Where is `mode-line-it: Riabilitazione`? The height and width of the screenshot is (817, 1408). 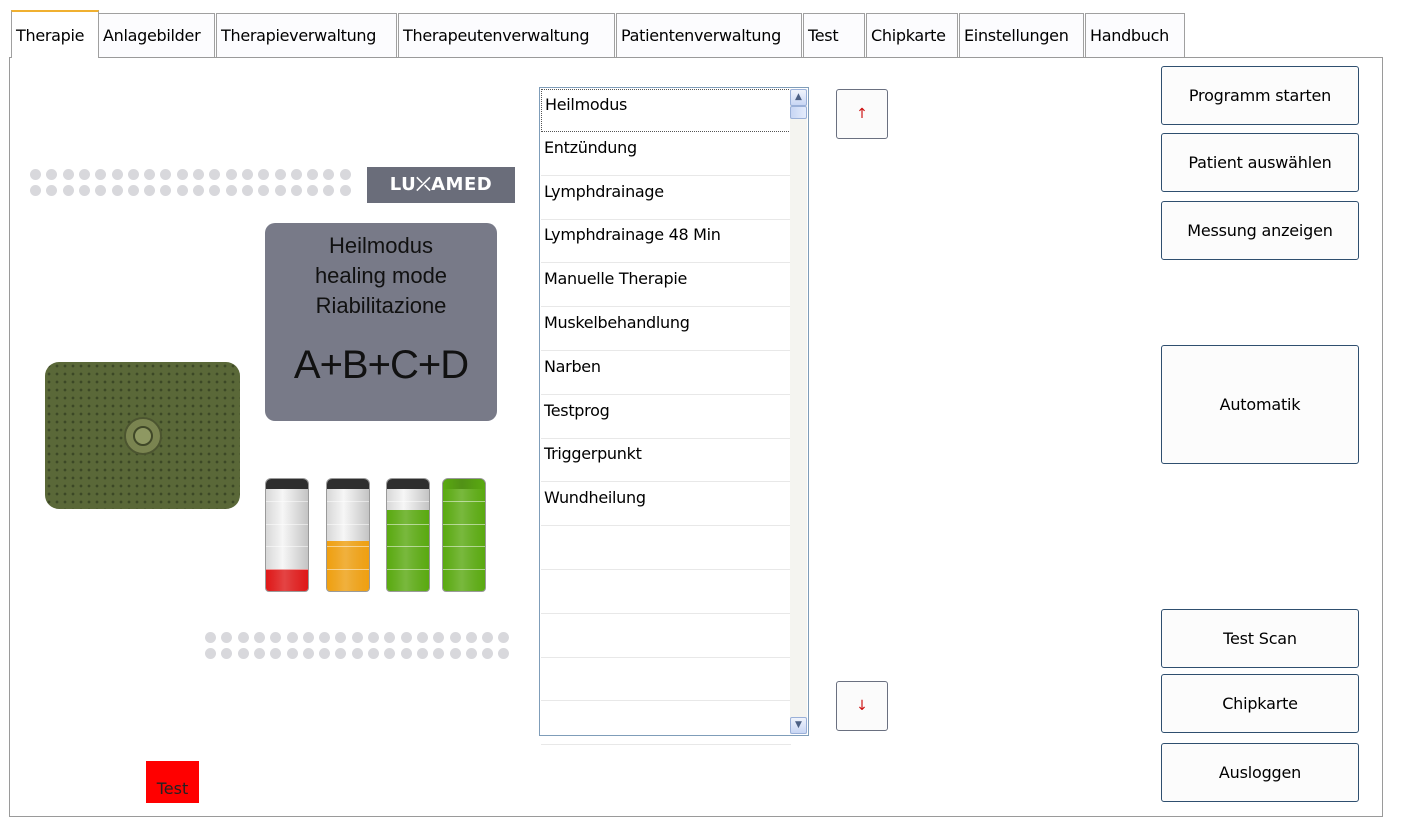
mode-line-it: Riabilitazione is located at coordinates (381, 305).